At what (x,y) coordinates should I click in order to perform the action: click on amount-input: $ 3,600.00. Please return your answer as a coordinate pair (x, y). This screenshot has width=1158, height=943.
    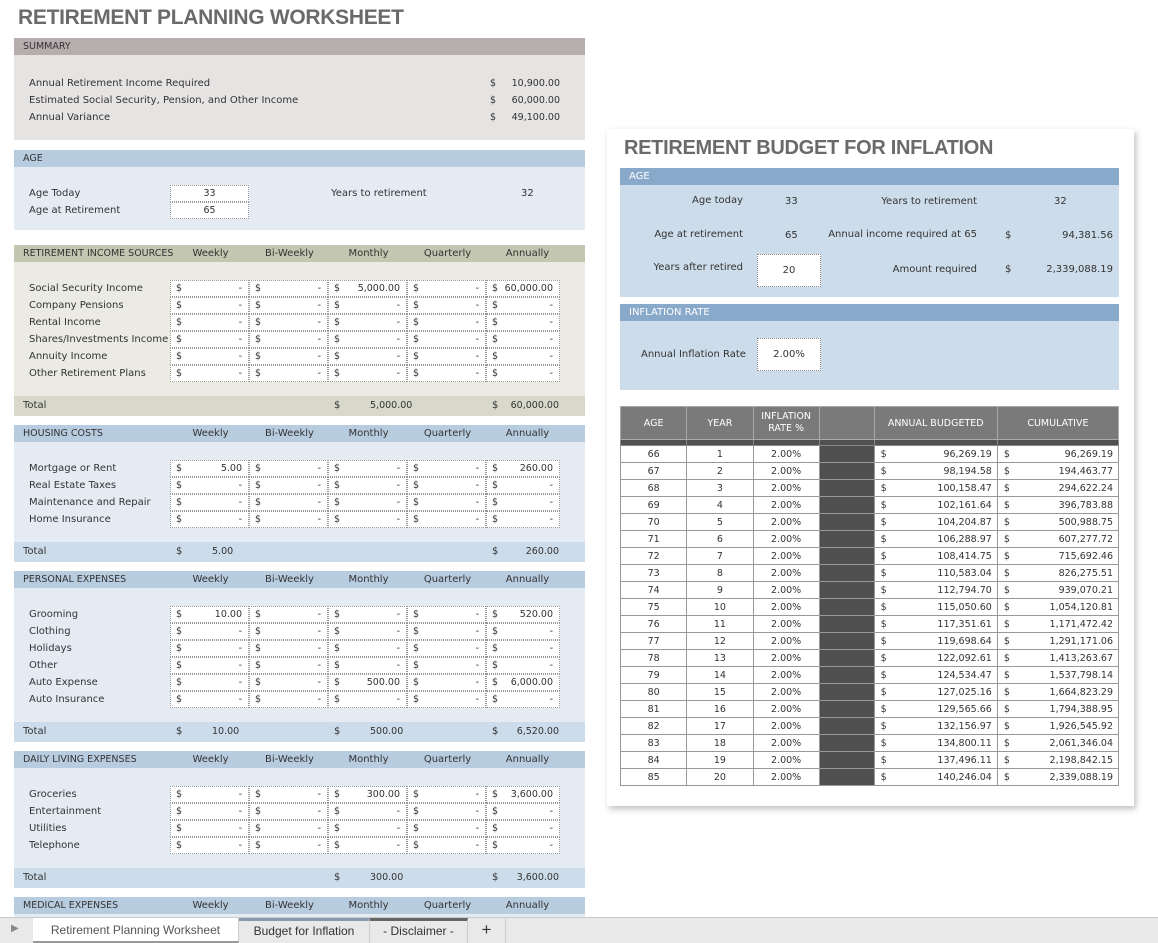
    Looking at the image, I should click on (523, 794).